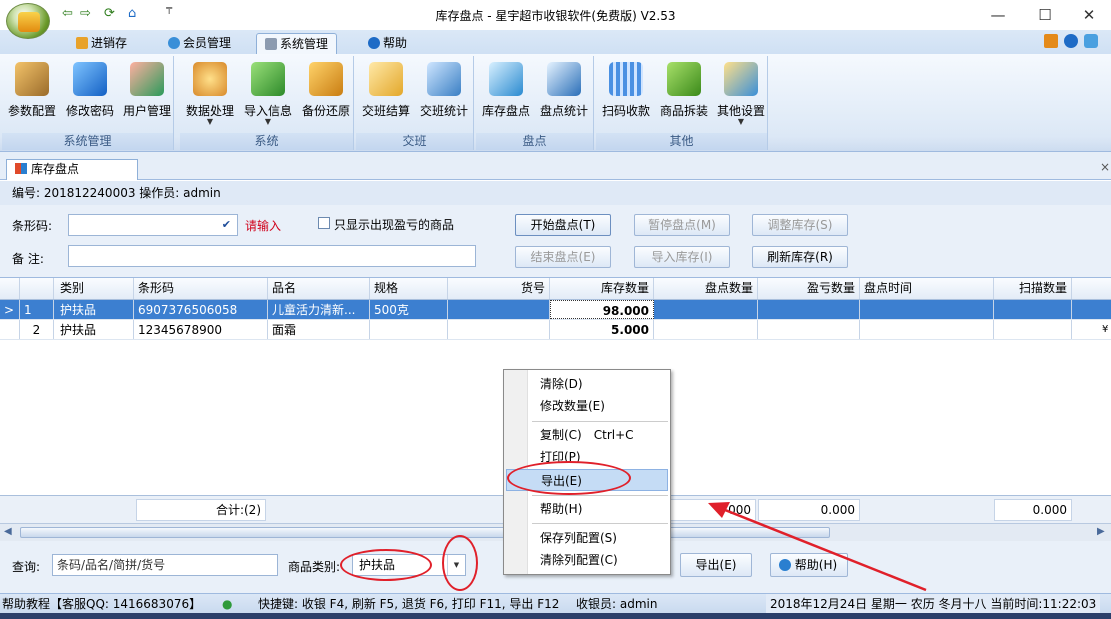 Image resolution: width=1111 pixels, height=619 pixels. I want to click on app-menu-orb, so click(28, 21).